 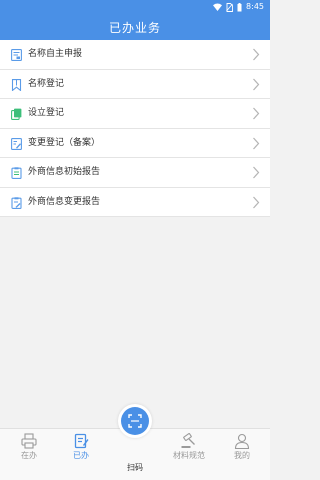 I want to click on scan-icon, so click(x=135, y=421).